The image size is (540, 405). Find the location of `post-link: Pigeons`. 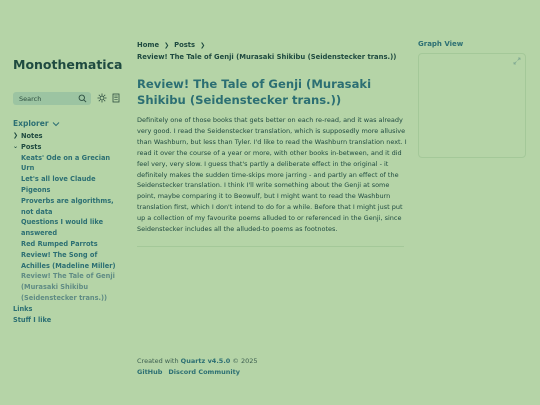

post-link: Pigeons is located at coordinates (69, 190).